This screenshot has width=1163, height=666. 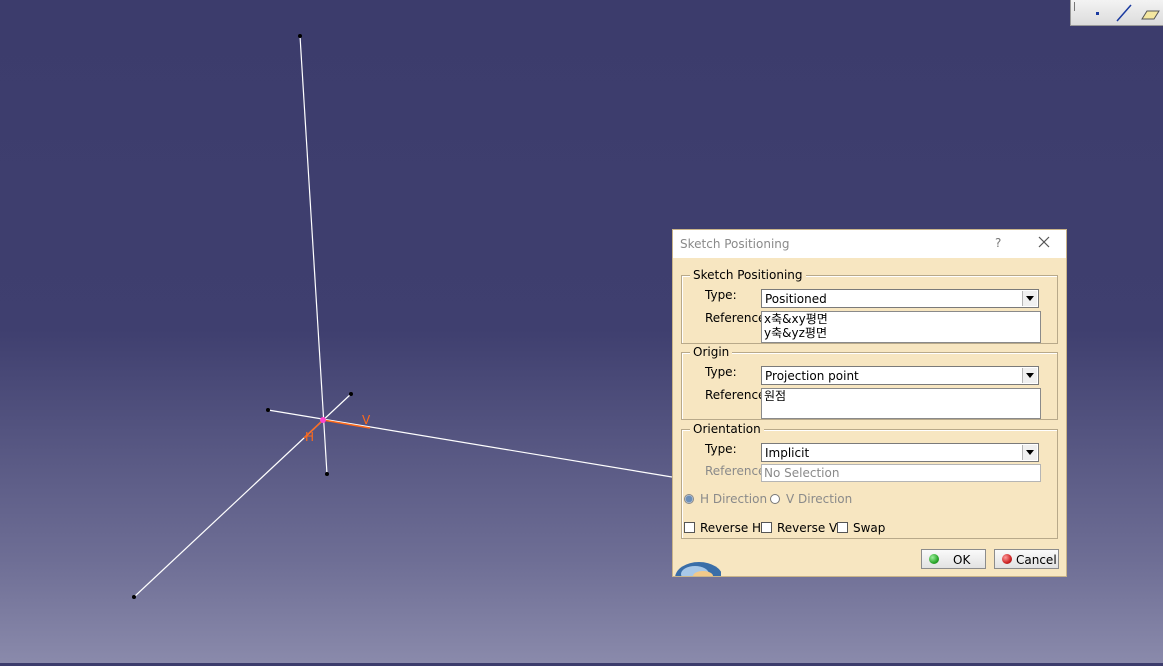 I want to click on sp-reference-list: x축&xy평면 y축&yz평면, so click(x=901, y=327).